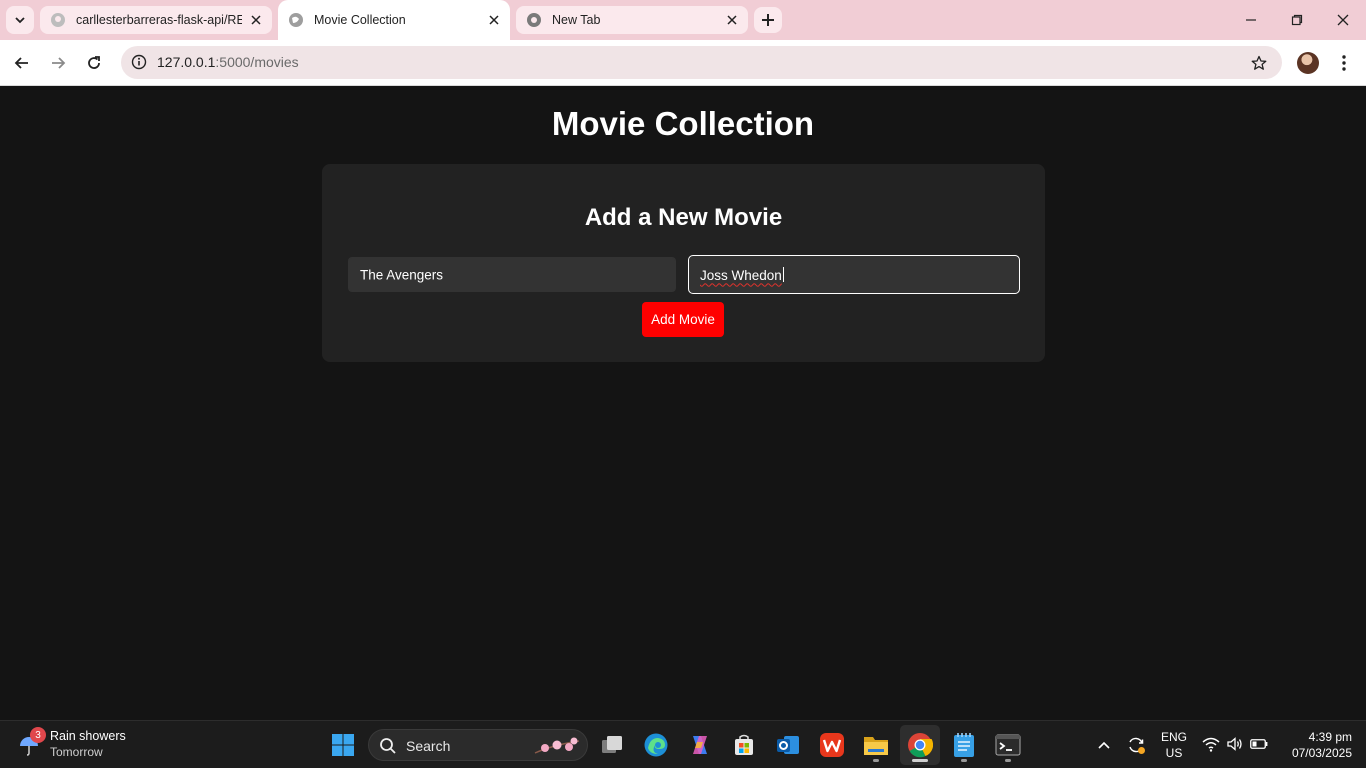  I want to click on back-button, so click(22, 63).